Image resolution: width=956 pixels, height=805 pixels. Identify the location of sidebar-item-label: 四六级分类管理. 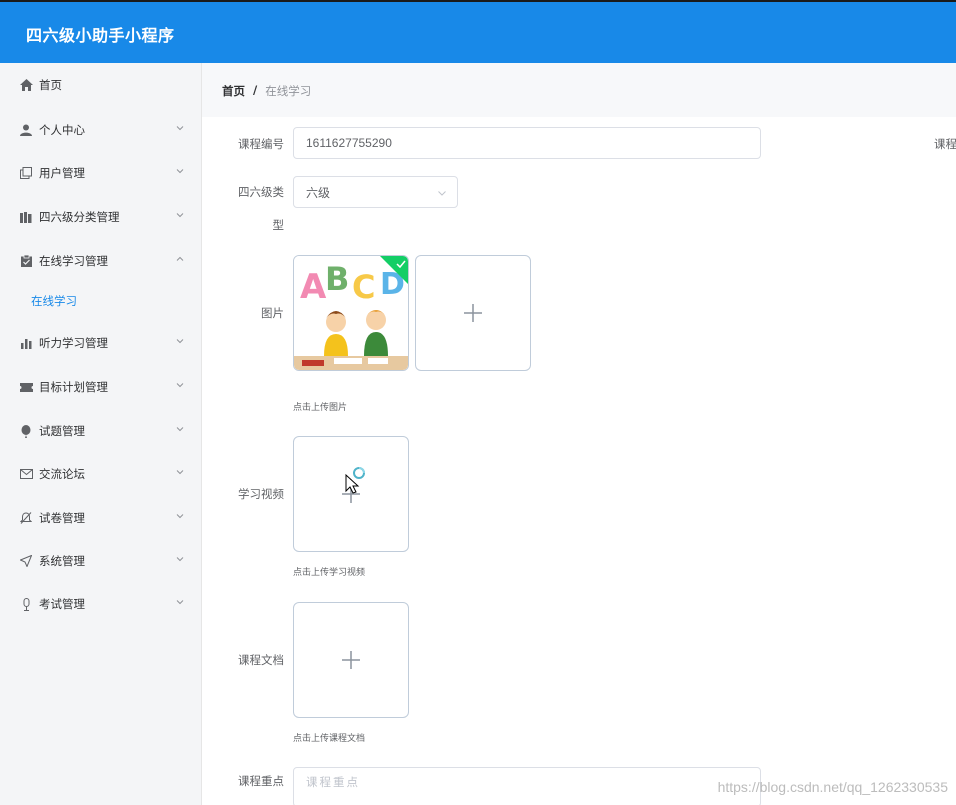
(79, 217).